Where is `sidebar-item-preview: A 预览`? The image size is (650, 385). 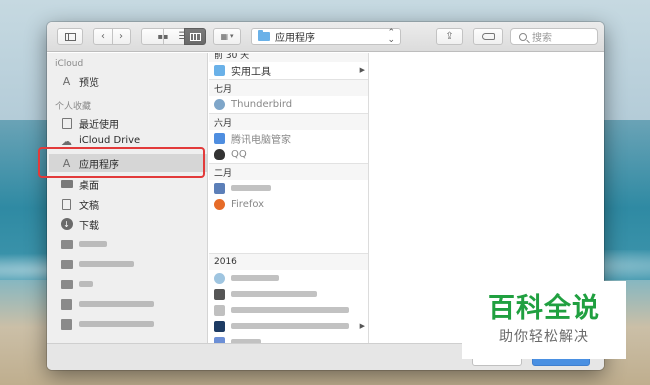
sidebar-item-preview: A 预览 is located at coordinates (132, 81).